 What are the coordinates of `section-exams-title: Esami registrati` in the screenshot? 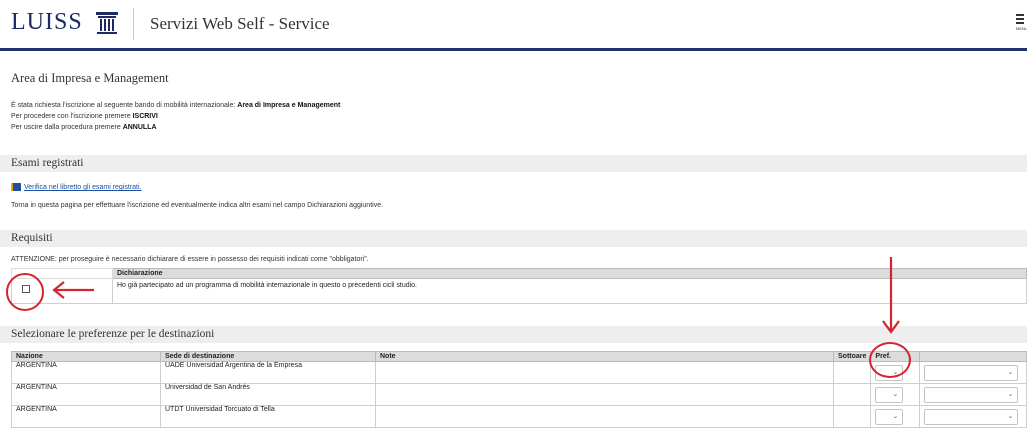 It's located at (47, 163).